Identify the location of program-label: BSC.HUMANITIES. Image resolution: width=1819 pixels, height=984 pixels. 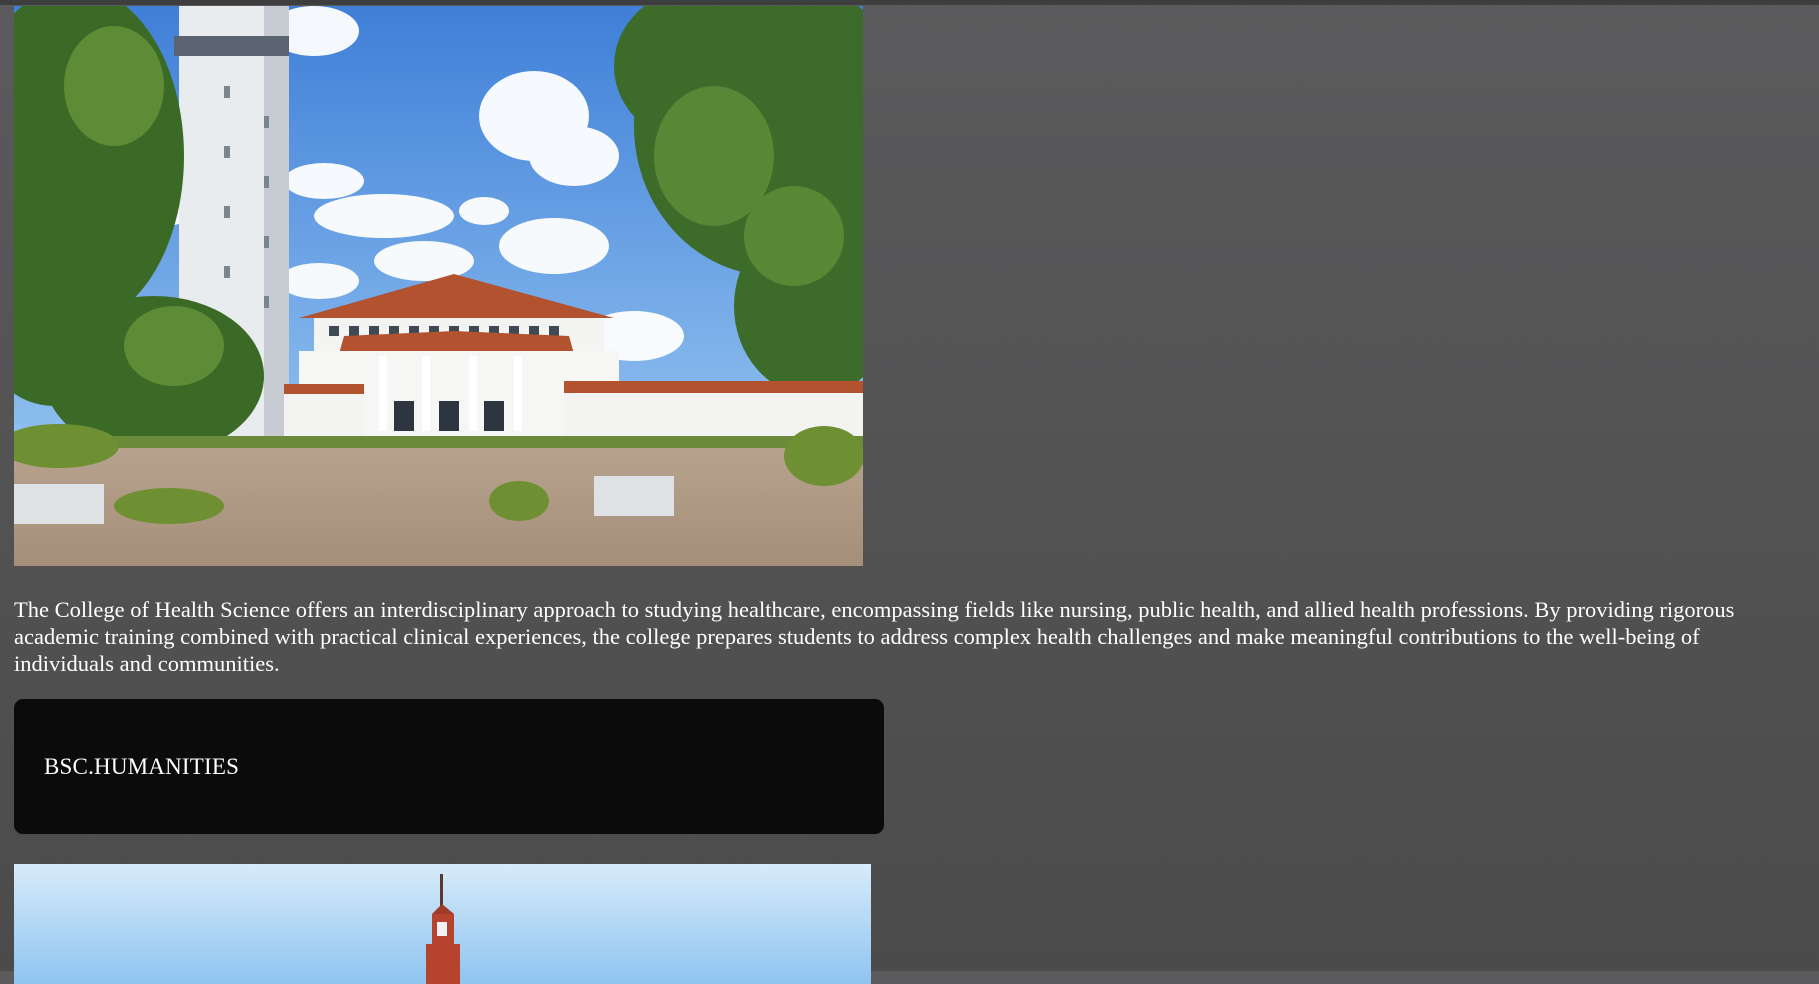
(142, 766).